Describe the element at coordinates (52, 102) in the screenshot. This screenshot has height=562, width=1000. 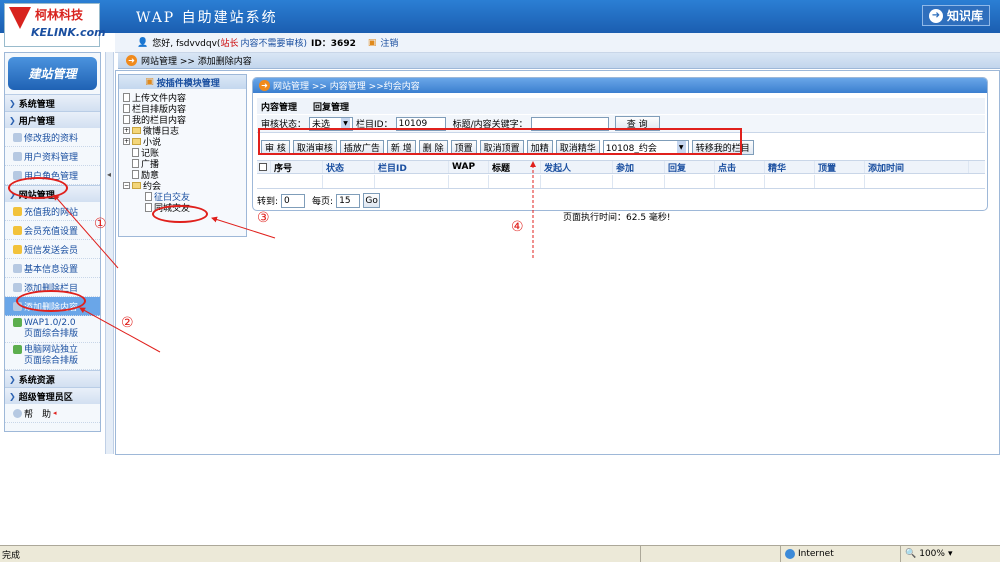
I see `section-system: ❯ 系统管理` at that location.